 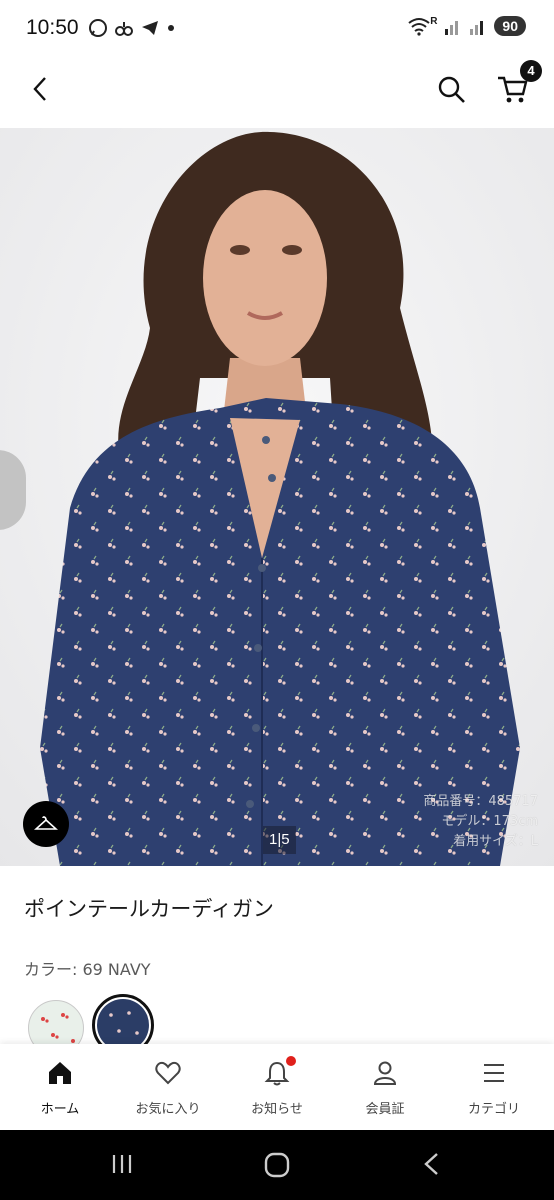 I want to click on chevron-left-icon, so click(x=39, y=89).